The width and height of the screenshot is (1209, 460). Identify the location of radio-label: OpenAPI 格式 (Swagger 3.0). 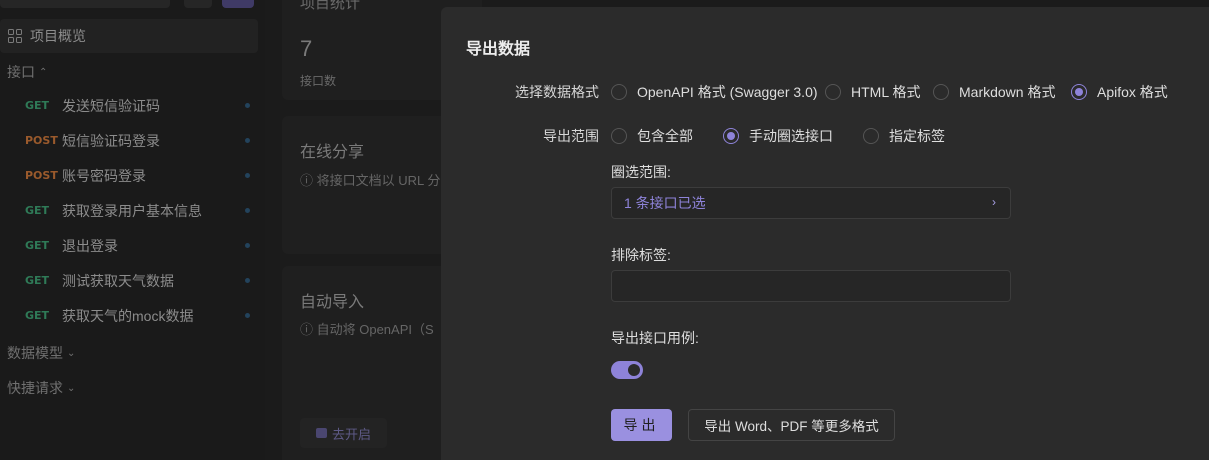
(727, 92).